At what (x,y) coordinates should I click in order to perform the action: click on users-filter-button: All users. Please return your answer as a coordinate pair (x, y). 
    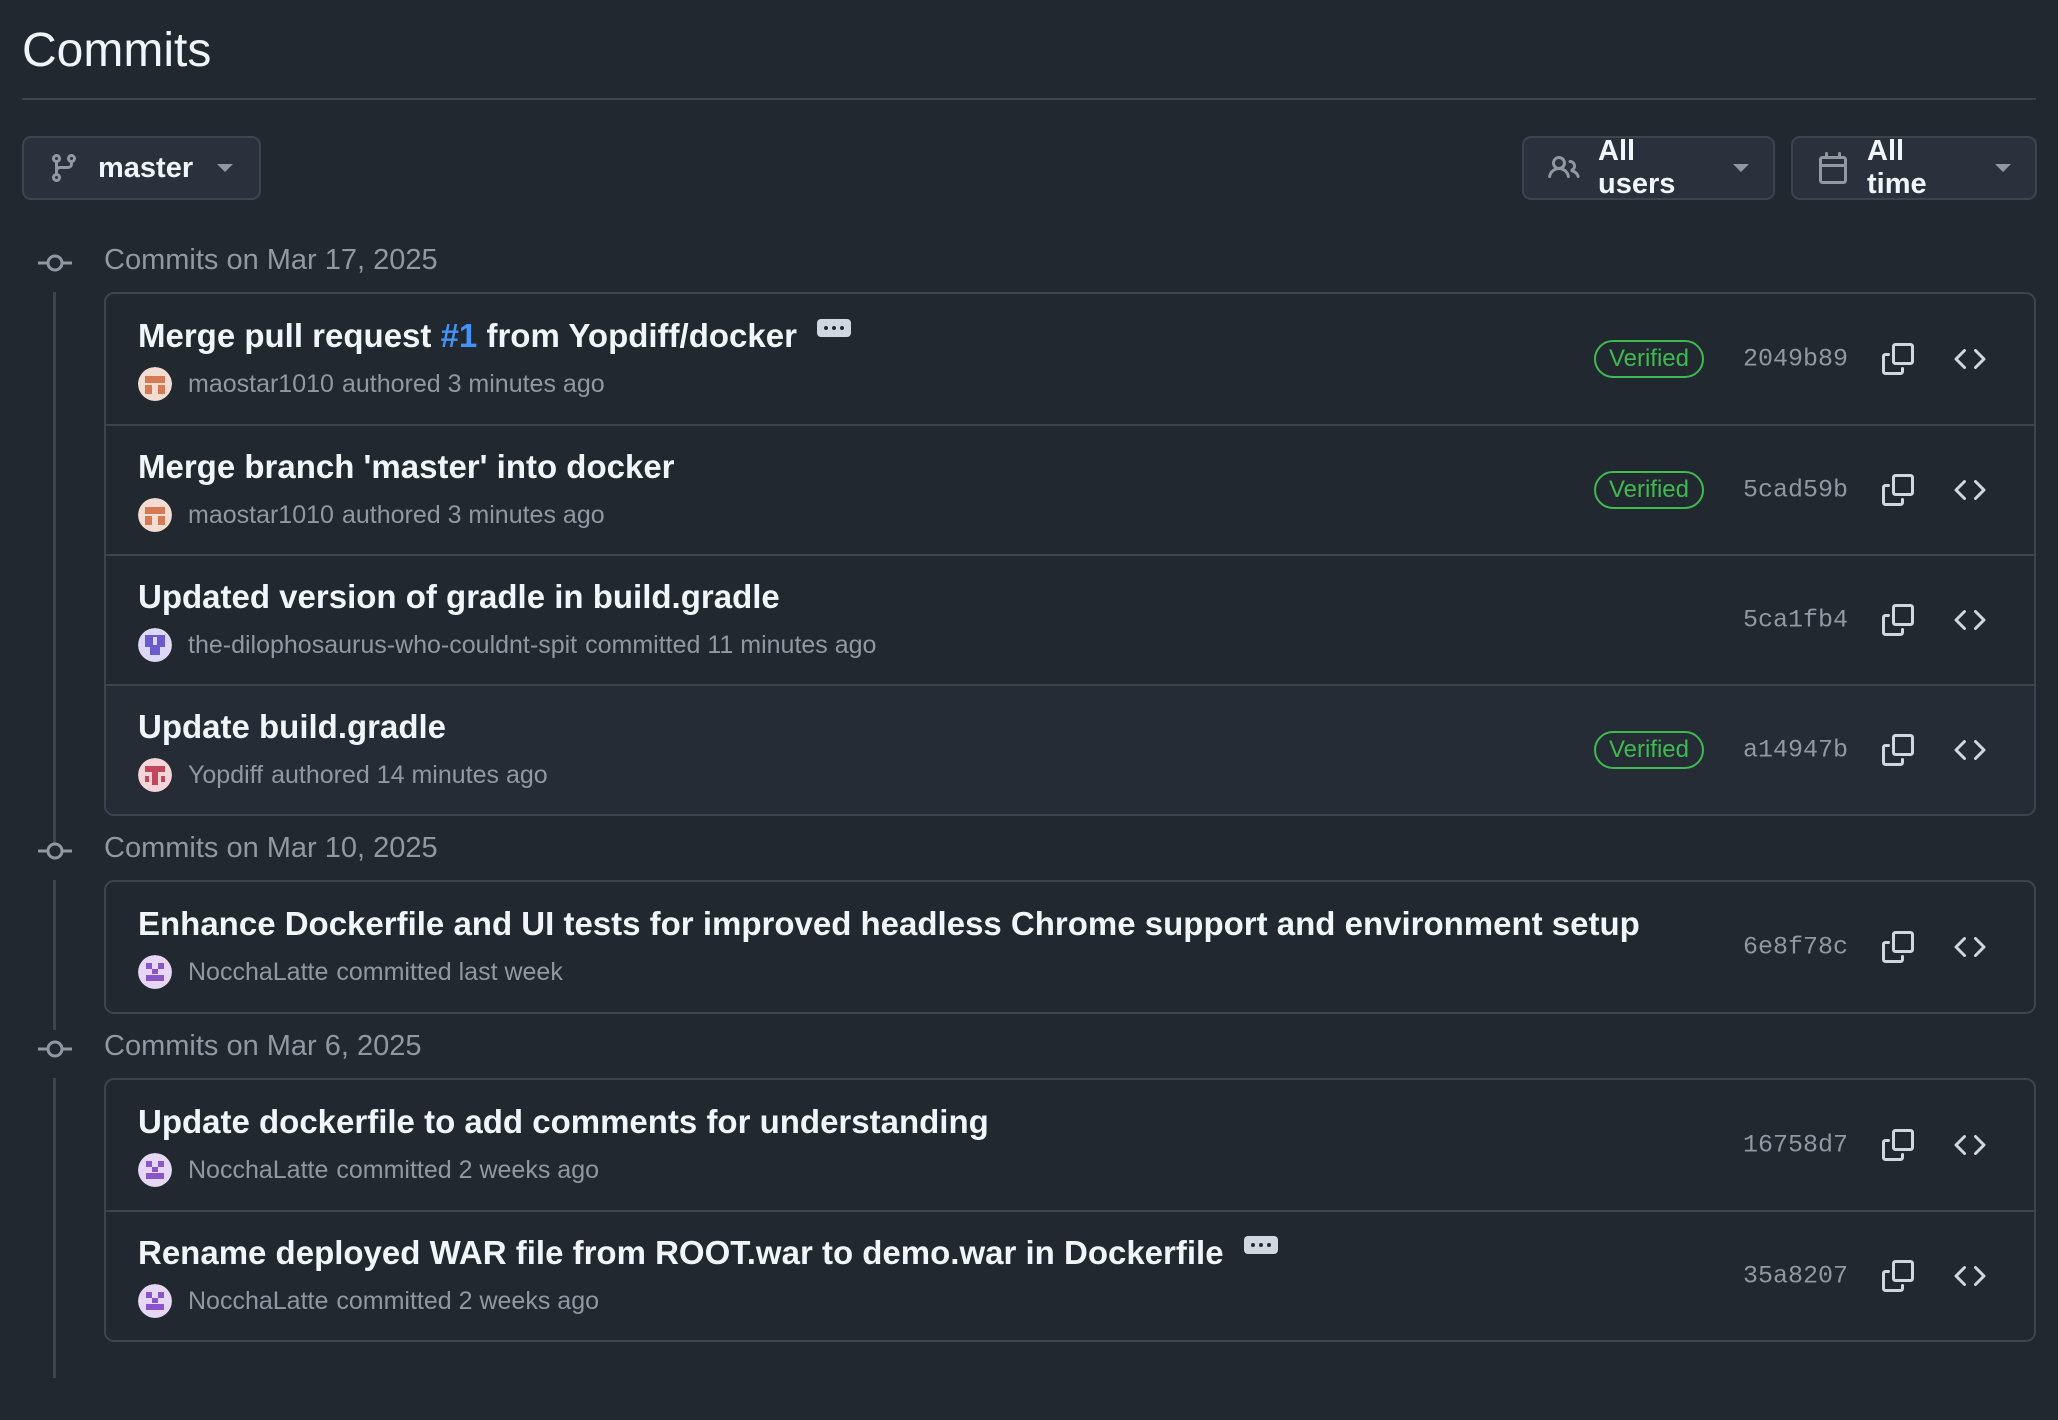
    Looking at the image, I should click on (1648, 167).